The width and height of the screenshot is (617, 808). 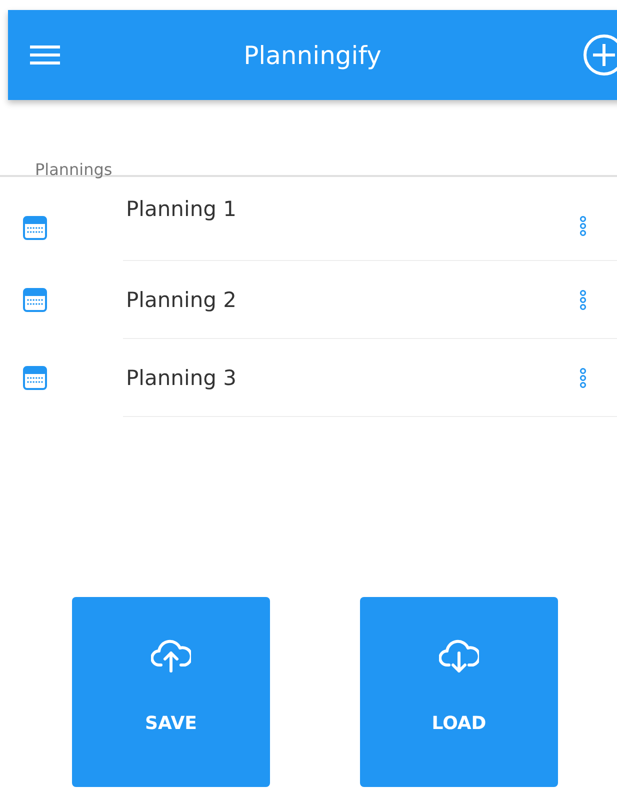 I want to click on menu-icon, so click(x=45, y=55).